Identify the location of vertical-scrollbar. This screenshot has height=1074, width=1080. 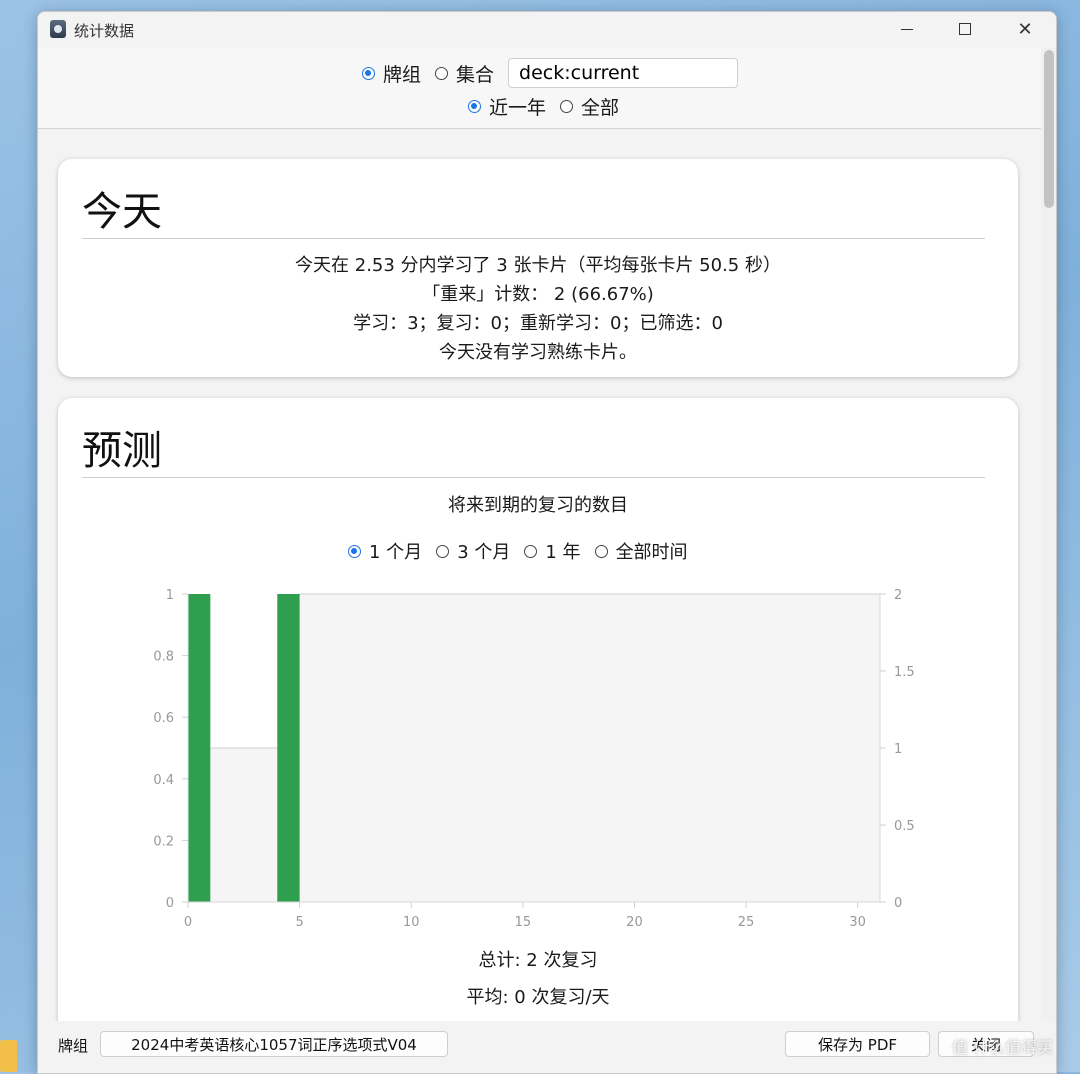
(1048, 534).